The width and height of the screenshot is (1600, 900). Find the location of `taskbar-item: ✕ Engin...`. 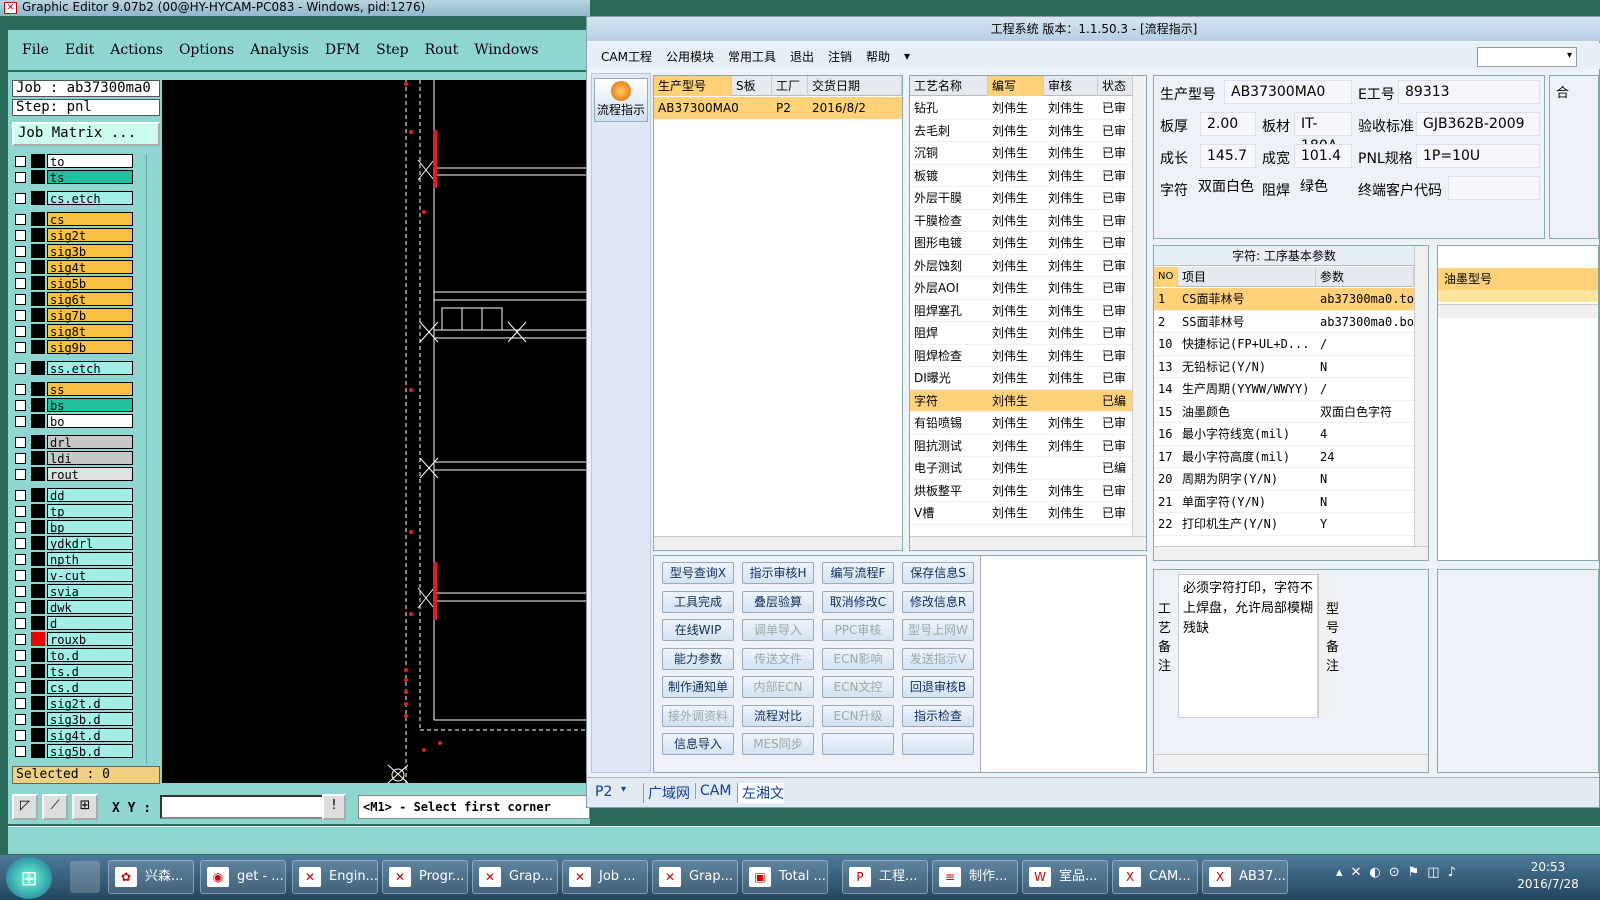

taskbar-item: ✕ Engin... is located at coordinates (335, 877).